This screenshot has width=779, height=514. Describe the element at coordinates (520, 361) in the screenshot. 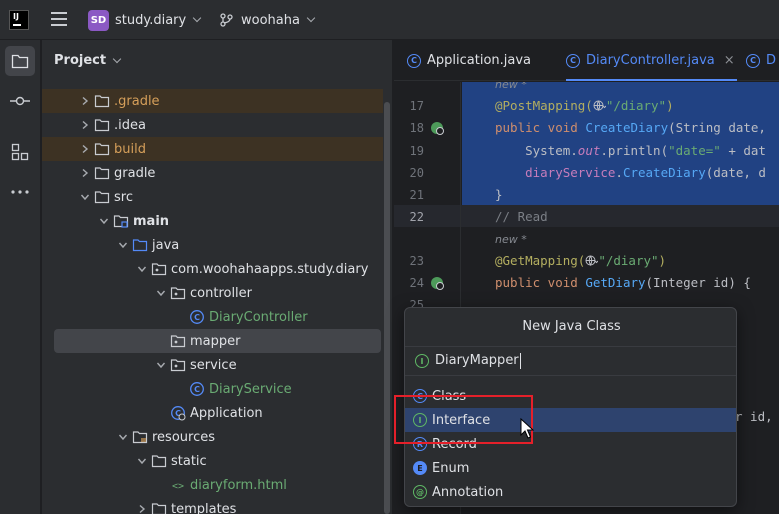

I see `text-caret` at that location.